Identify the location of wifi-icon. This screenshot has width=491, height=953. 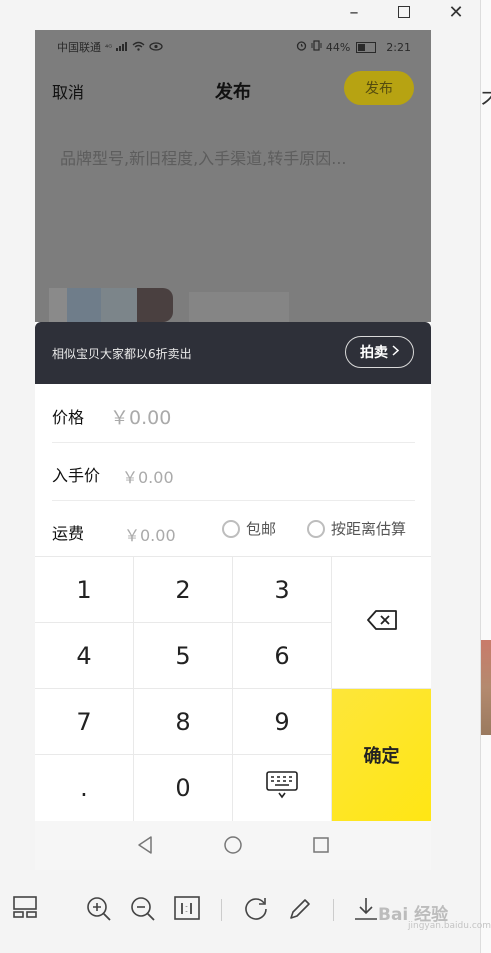
(138, 47).